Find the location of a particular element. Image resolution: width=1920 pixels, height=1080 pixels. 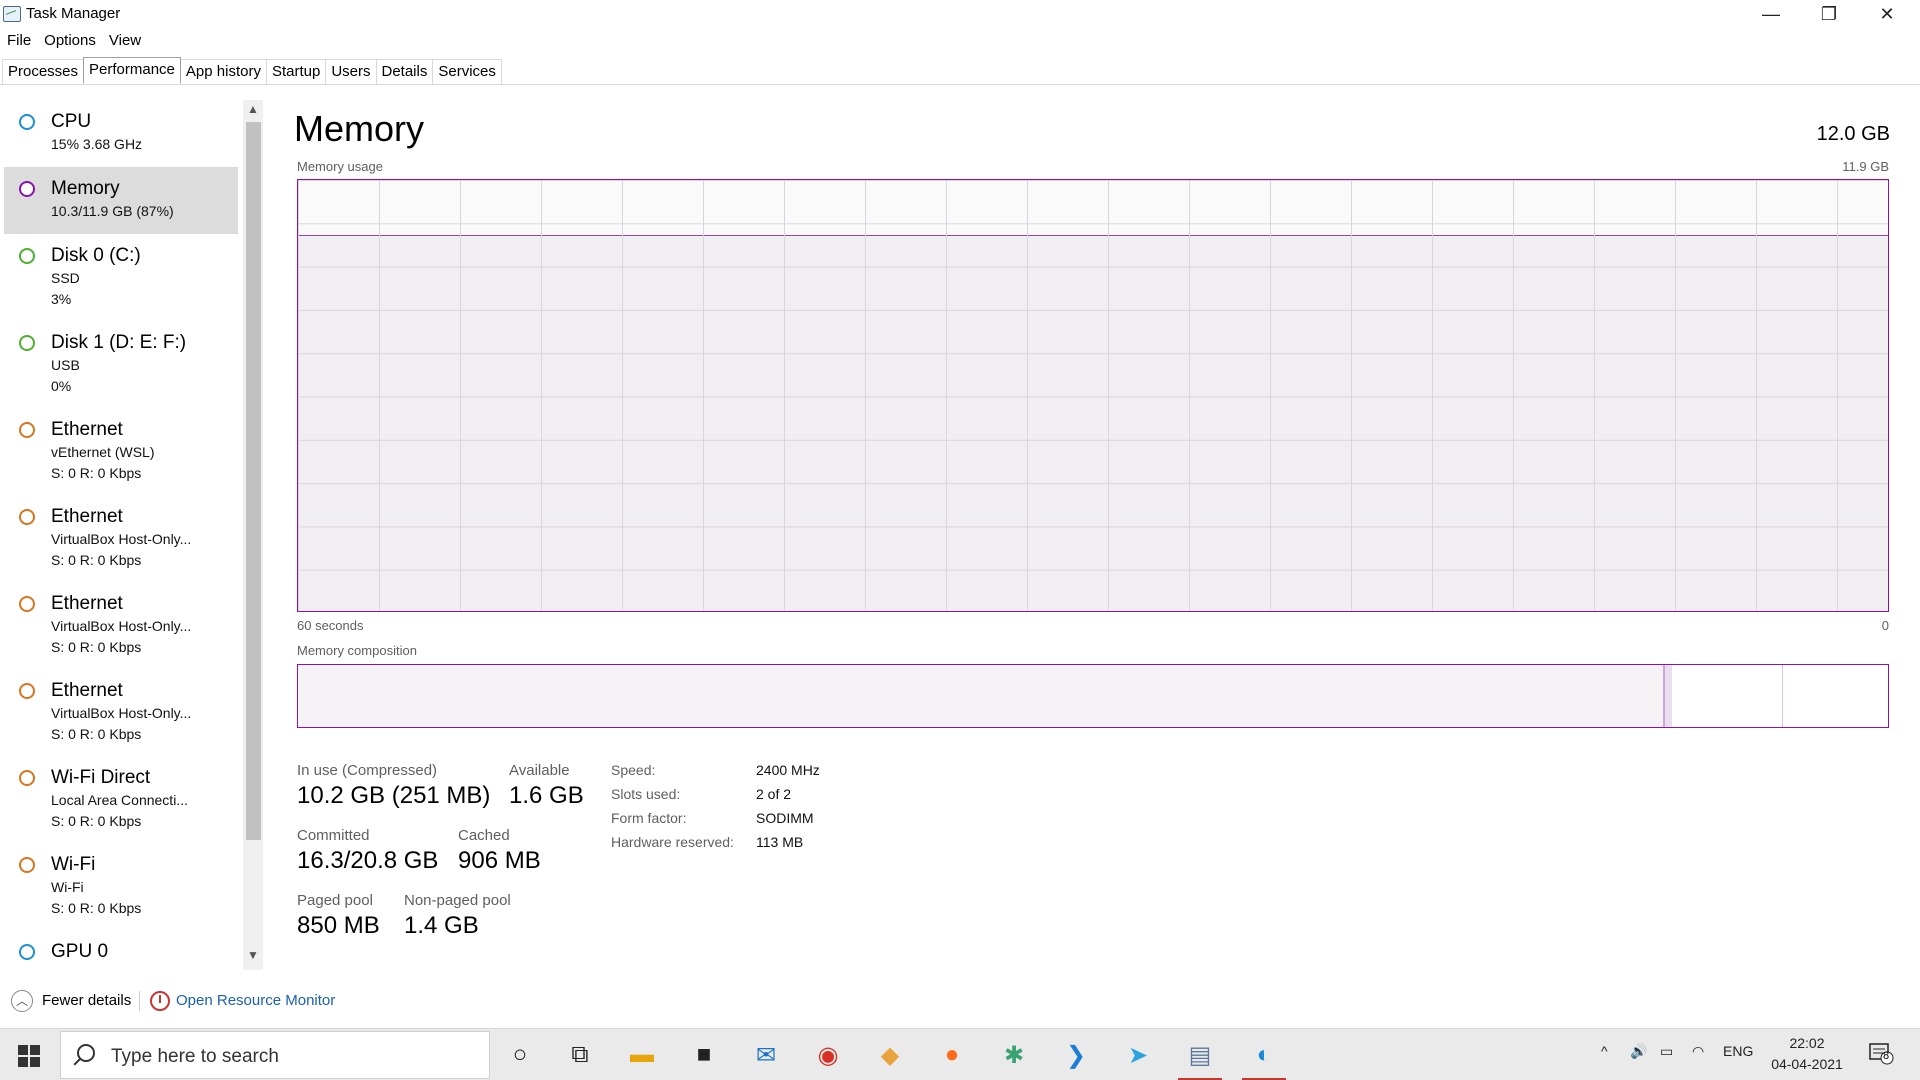

sidebar-item-ethernet: Ethernet vEthernet (WSL) S: 0 R: 0 Kbps is located at coordinates (121, 451).